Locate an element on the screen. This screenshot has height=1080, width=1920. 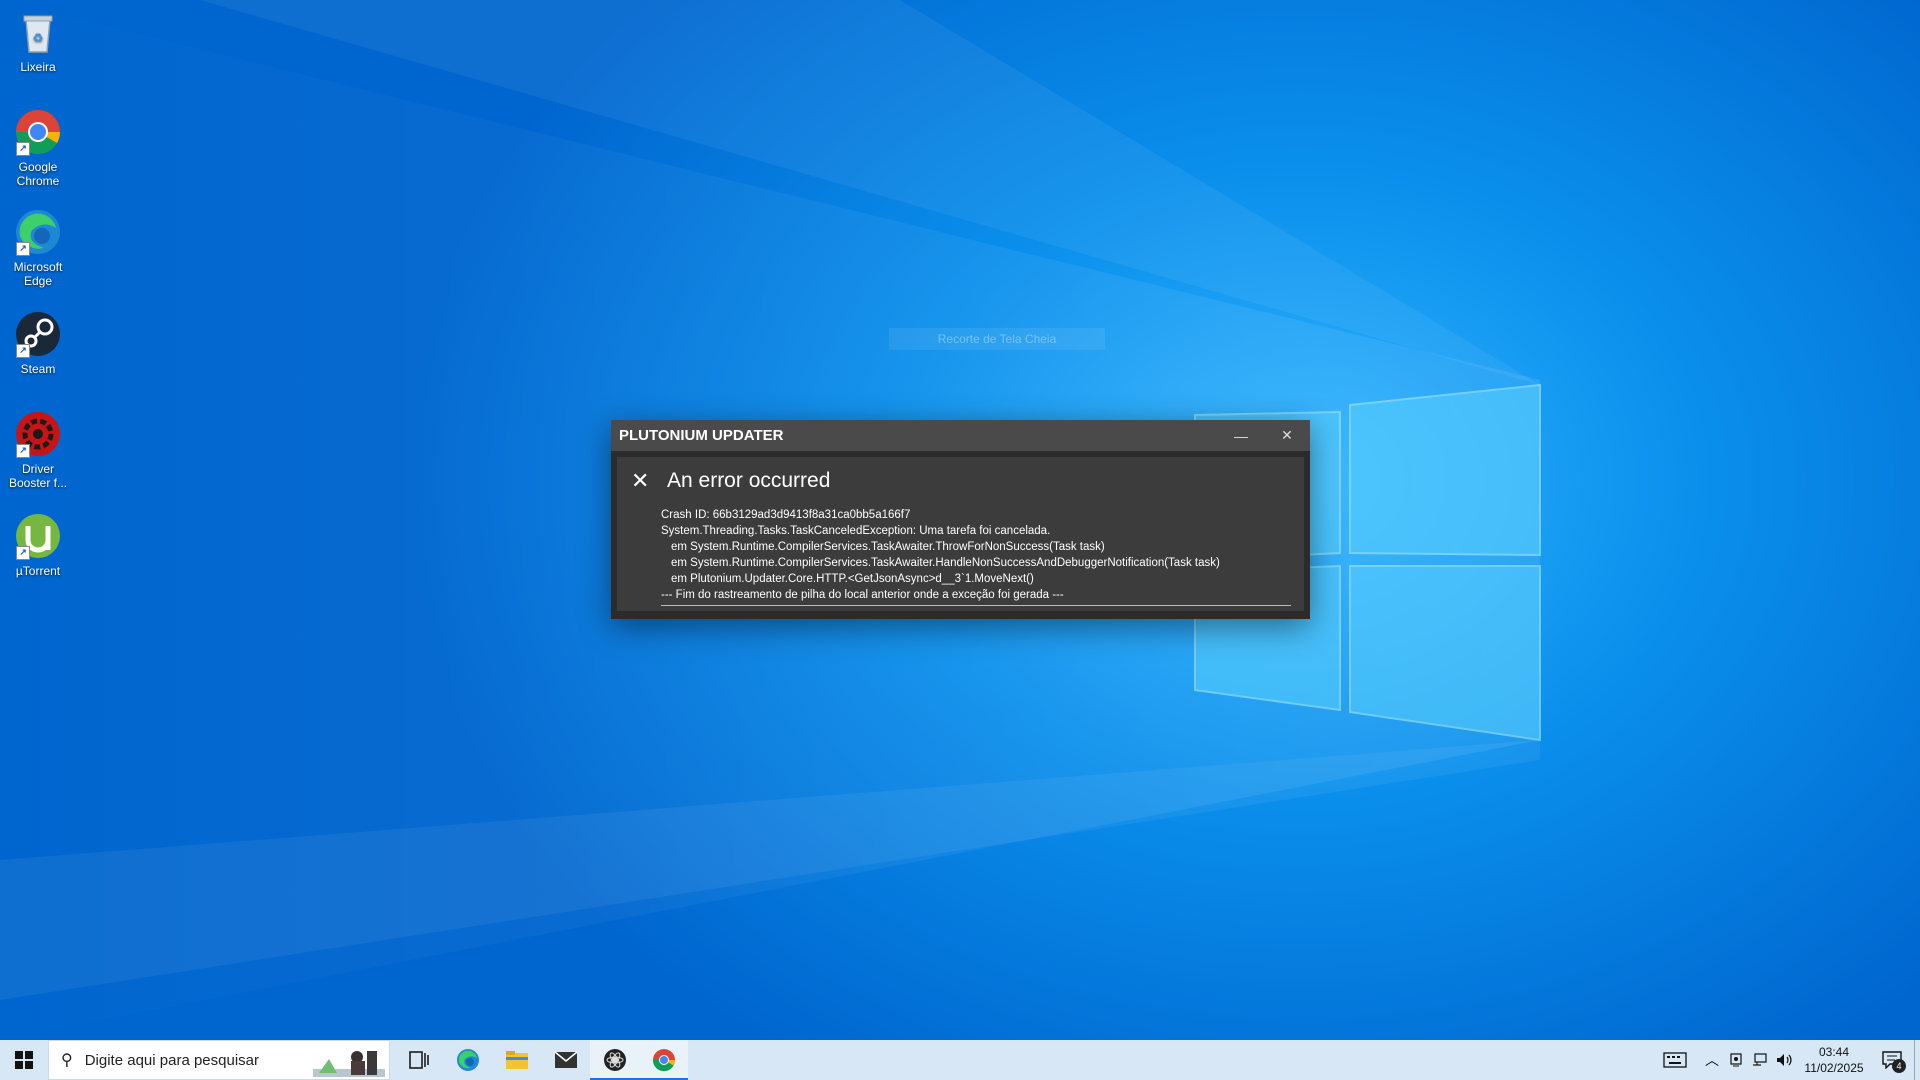
network-icon is located at coordinates (1760, 1060).